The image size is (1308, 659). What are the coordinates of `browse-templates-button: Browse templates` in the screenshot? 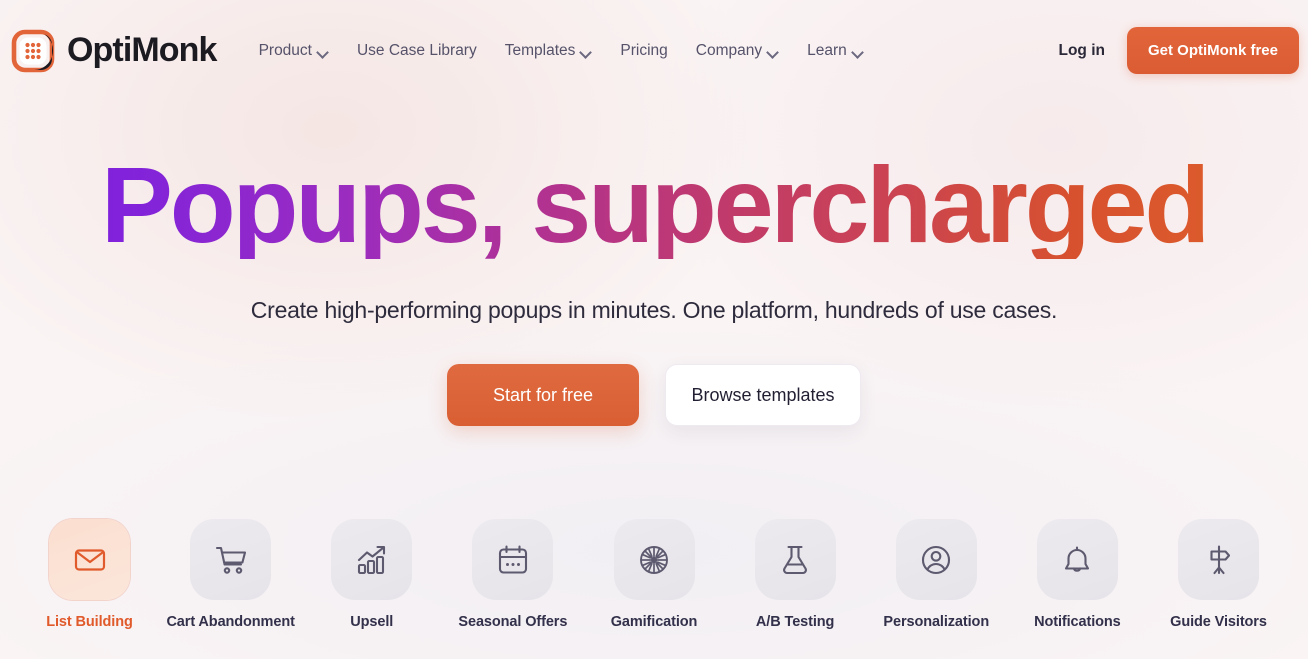 It's located at (763, 395).